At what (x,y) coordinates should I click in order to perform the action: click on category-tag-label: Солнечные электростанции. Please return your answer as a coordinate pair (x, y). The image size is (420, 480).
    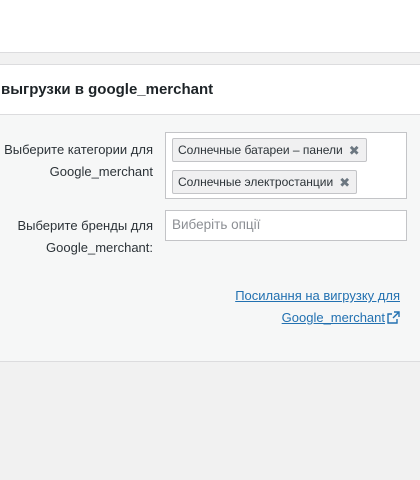
    Looking at the image, I should click on (256, 182).